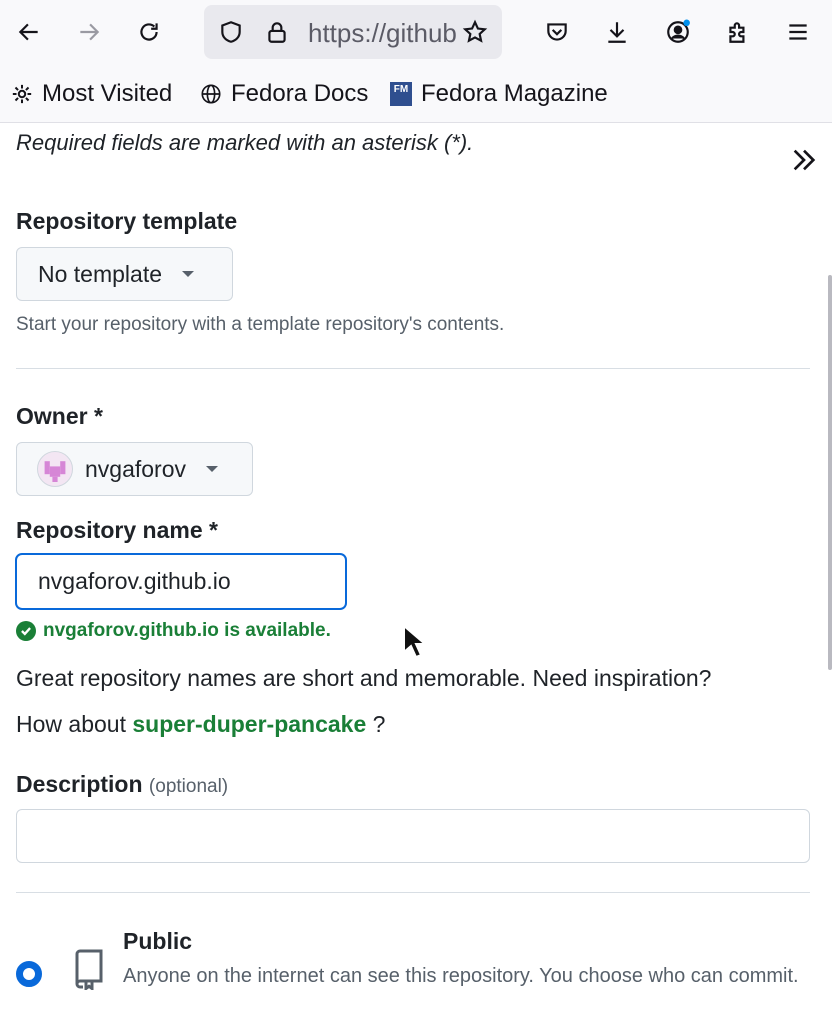  I want to click on avatar, so click(55, 469).